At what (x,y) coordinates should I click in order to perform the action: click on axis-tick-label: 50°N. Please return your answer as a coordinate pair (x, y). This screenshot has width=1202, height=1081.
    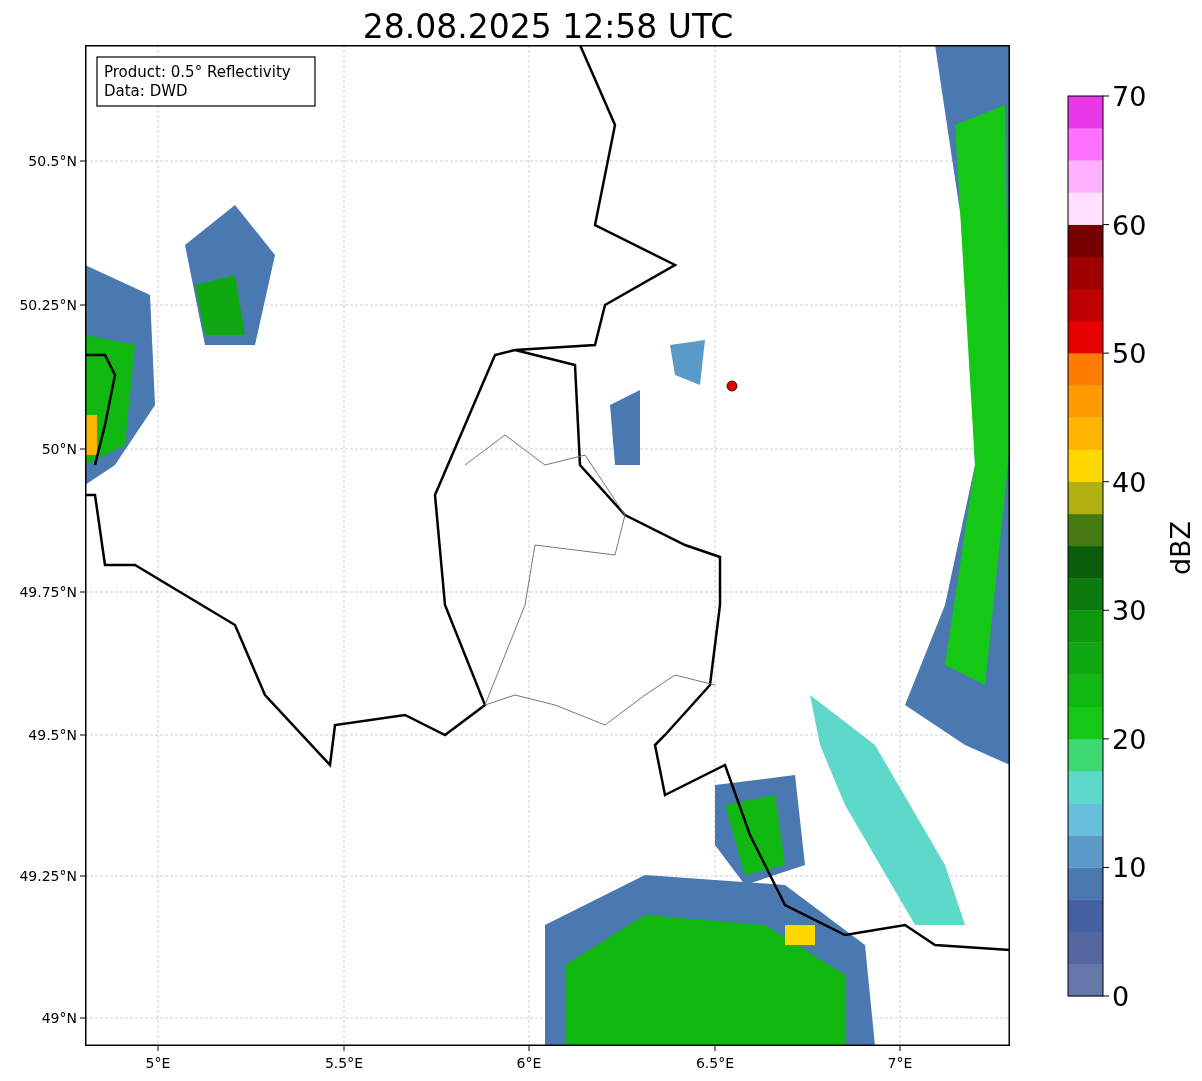
    Looking at the image, I should click on (59, 449).